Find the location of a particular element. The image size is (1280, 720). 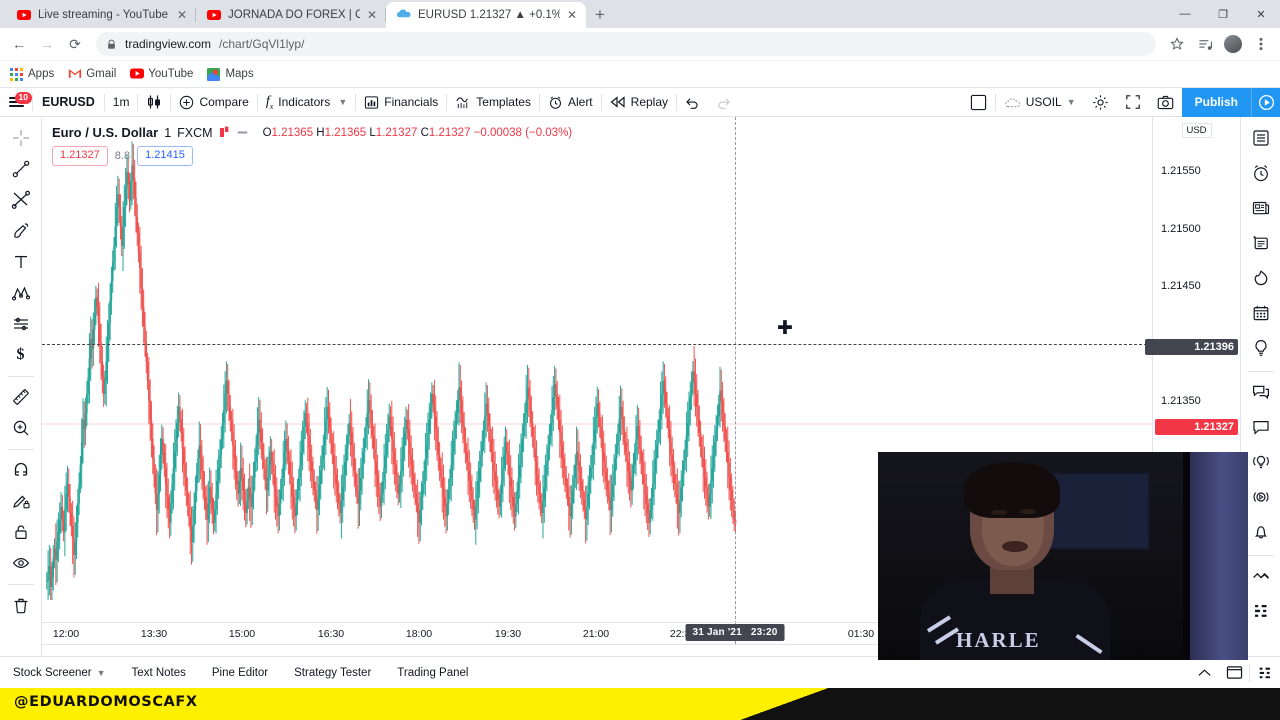

gmail-icon is located at coordinates (75, 74).